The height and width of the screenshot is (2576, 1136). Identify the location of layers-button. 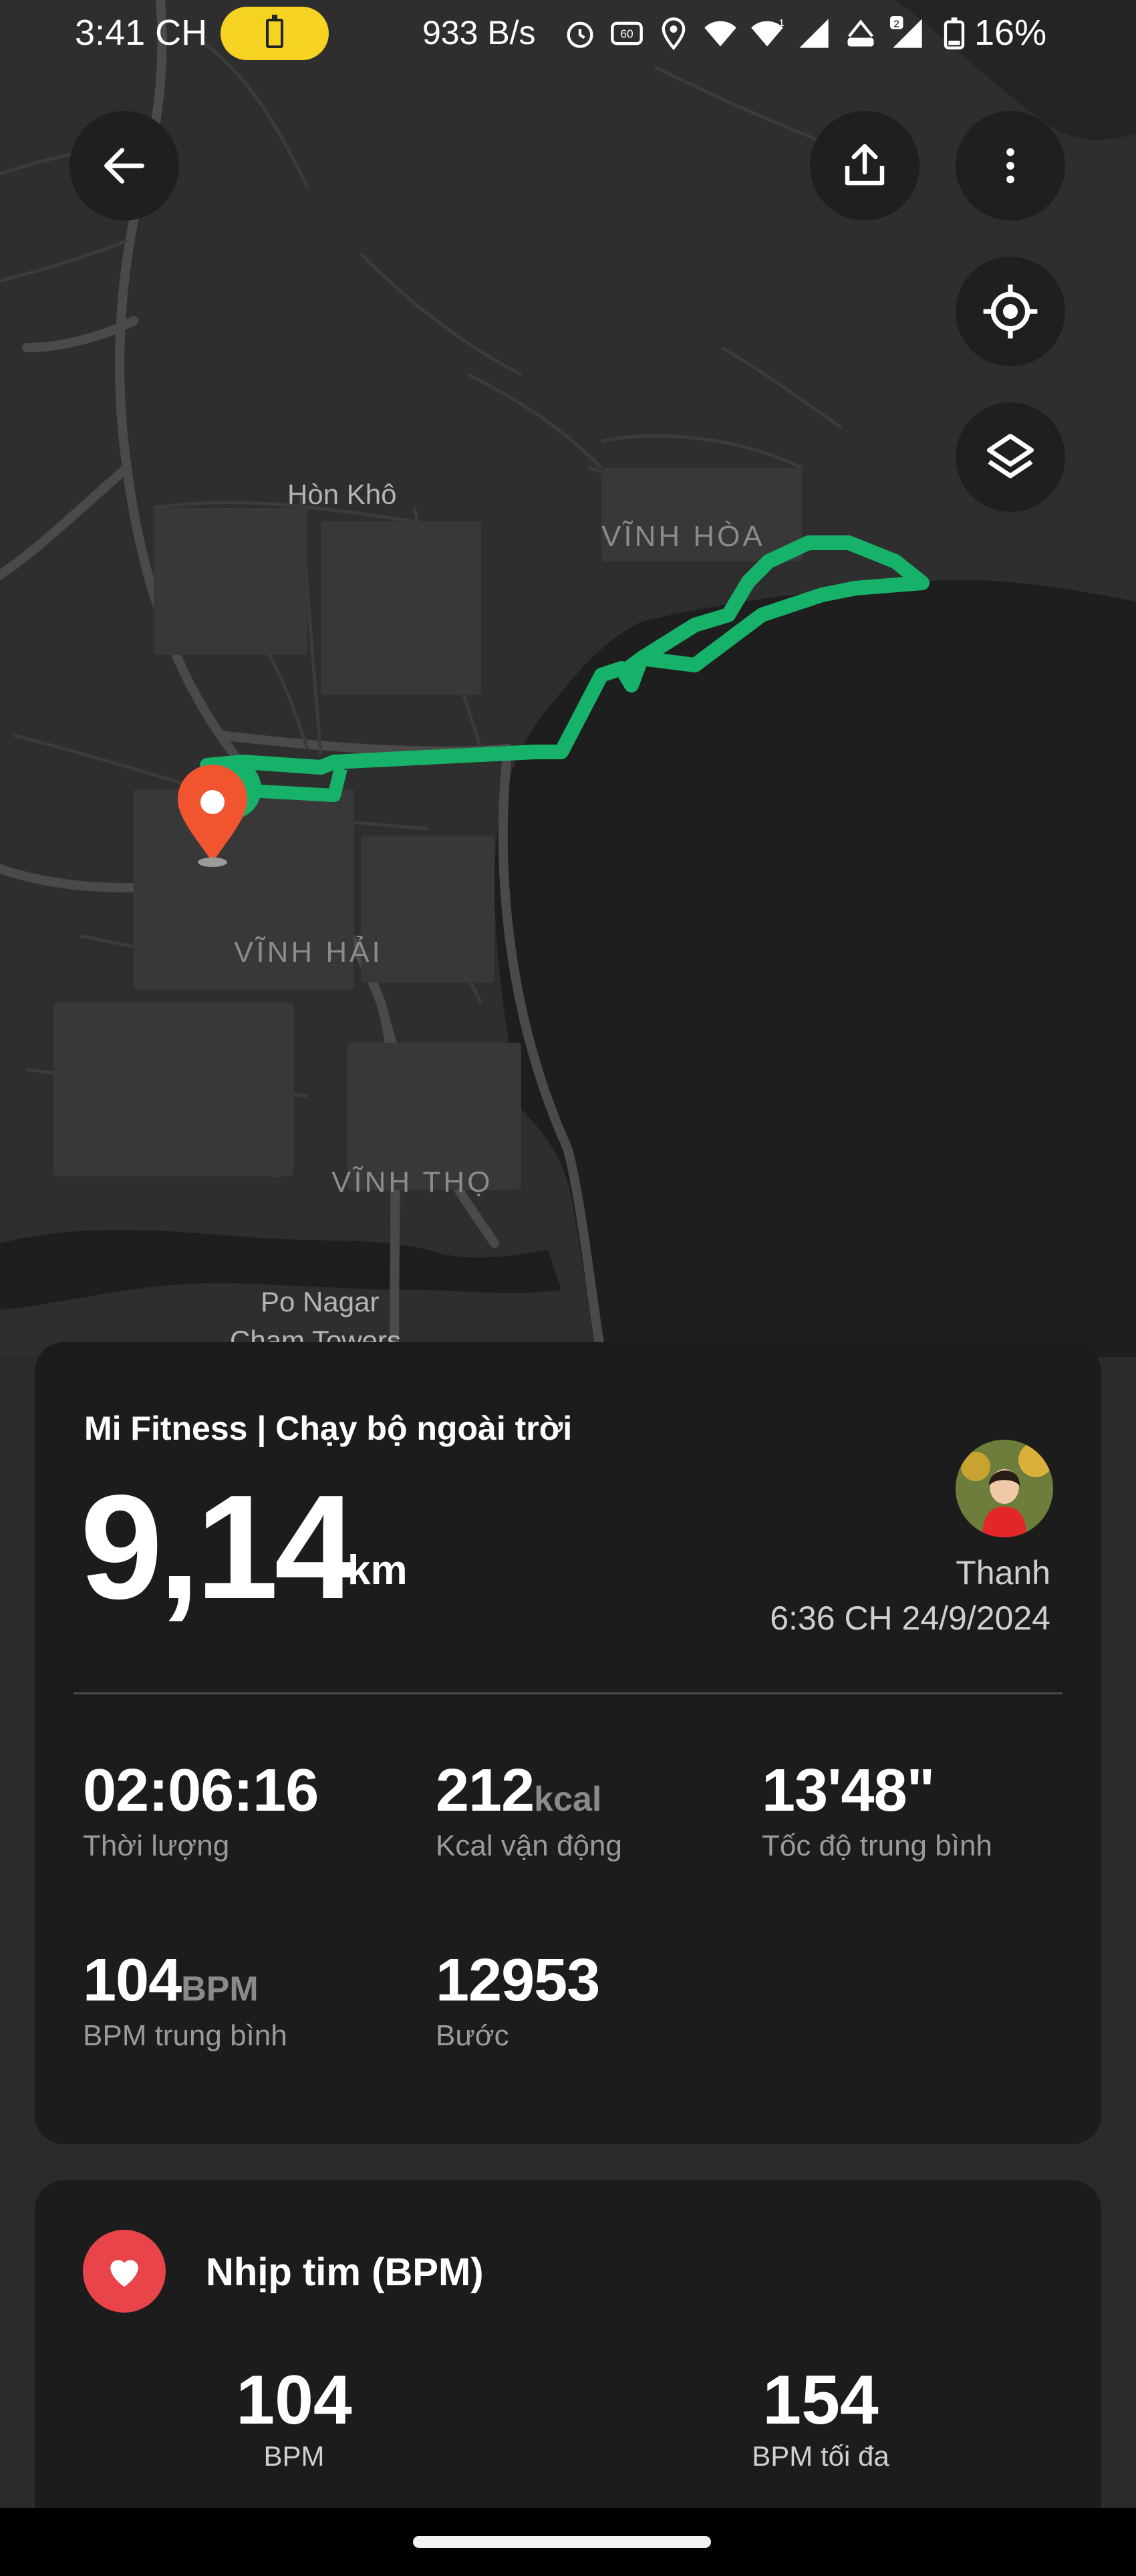
(1010, 457).